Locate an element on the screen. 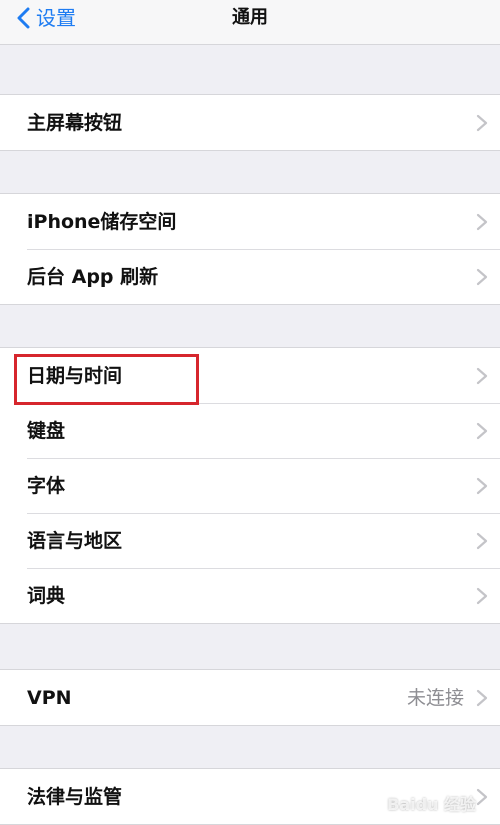 The image size is (500, 825). settings-group-storage: iPhone储存空间 后台 App 刷新 is located at coordinates (250, 249).